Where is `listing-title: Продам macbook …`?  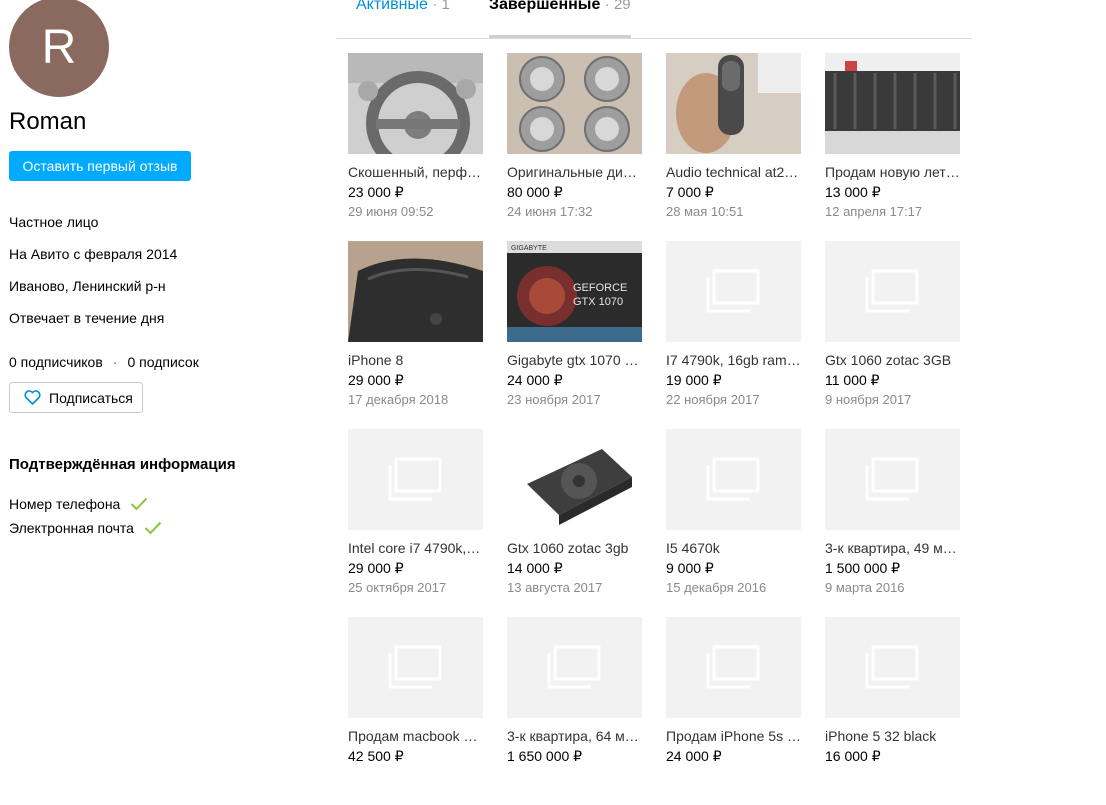 listing-title: Продам macbook … is located at coordinates (415, 737).